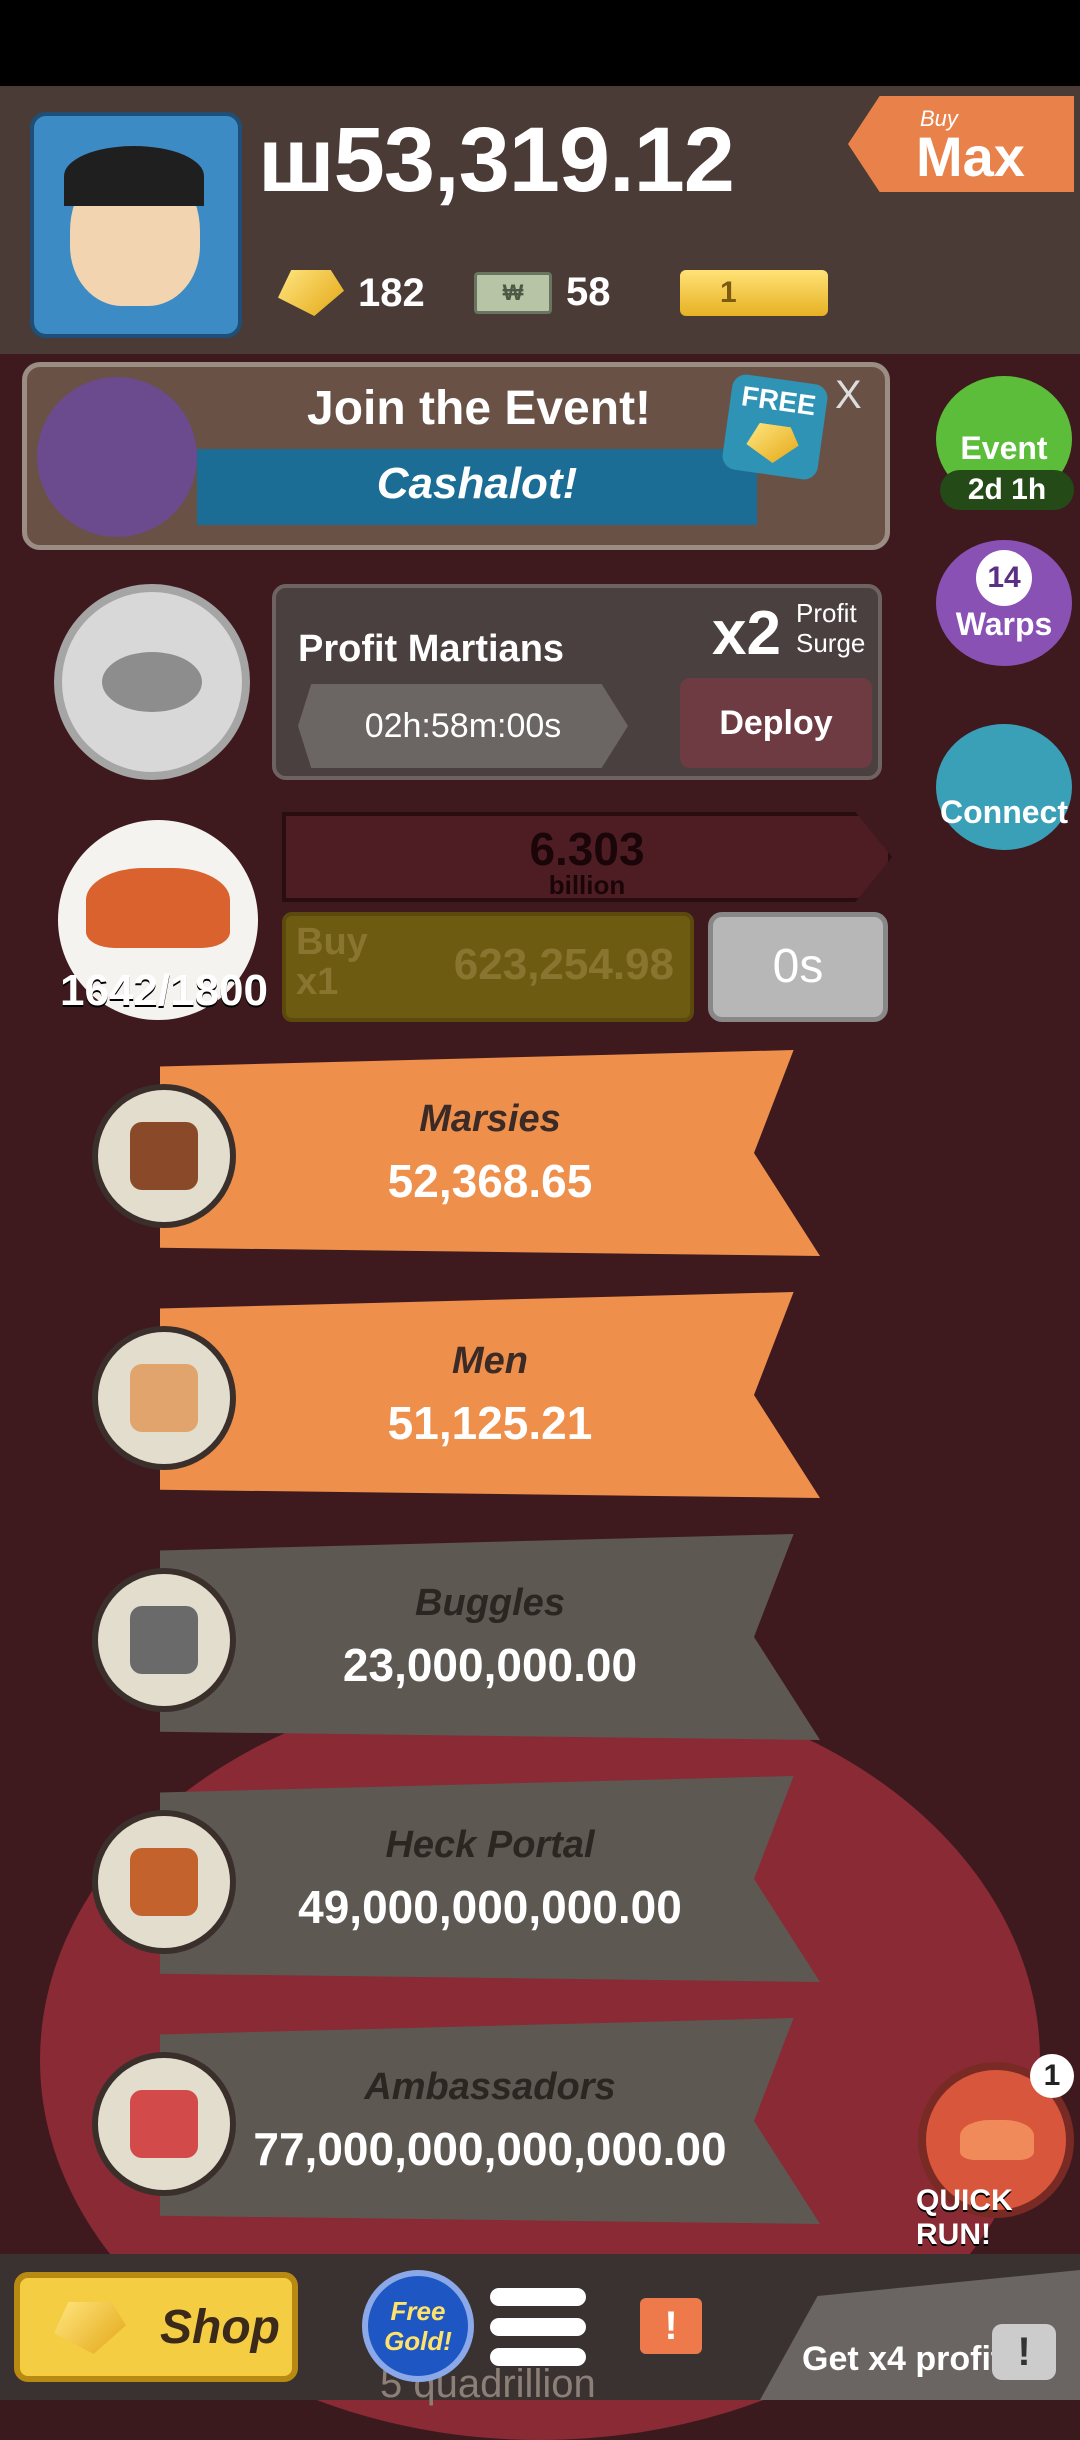 This screenshot has height=2440, width=1080. Describe the element at coordinates (479, 408) in the screenshot. I see `event-title: Join the Event!` at that location.